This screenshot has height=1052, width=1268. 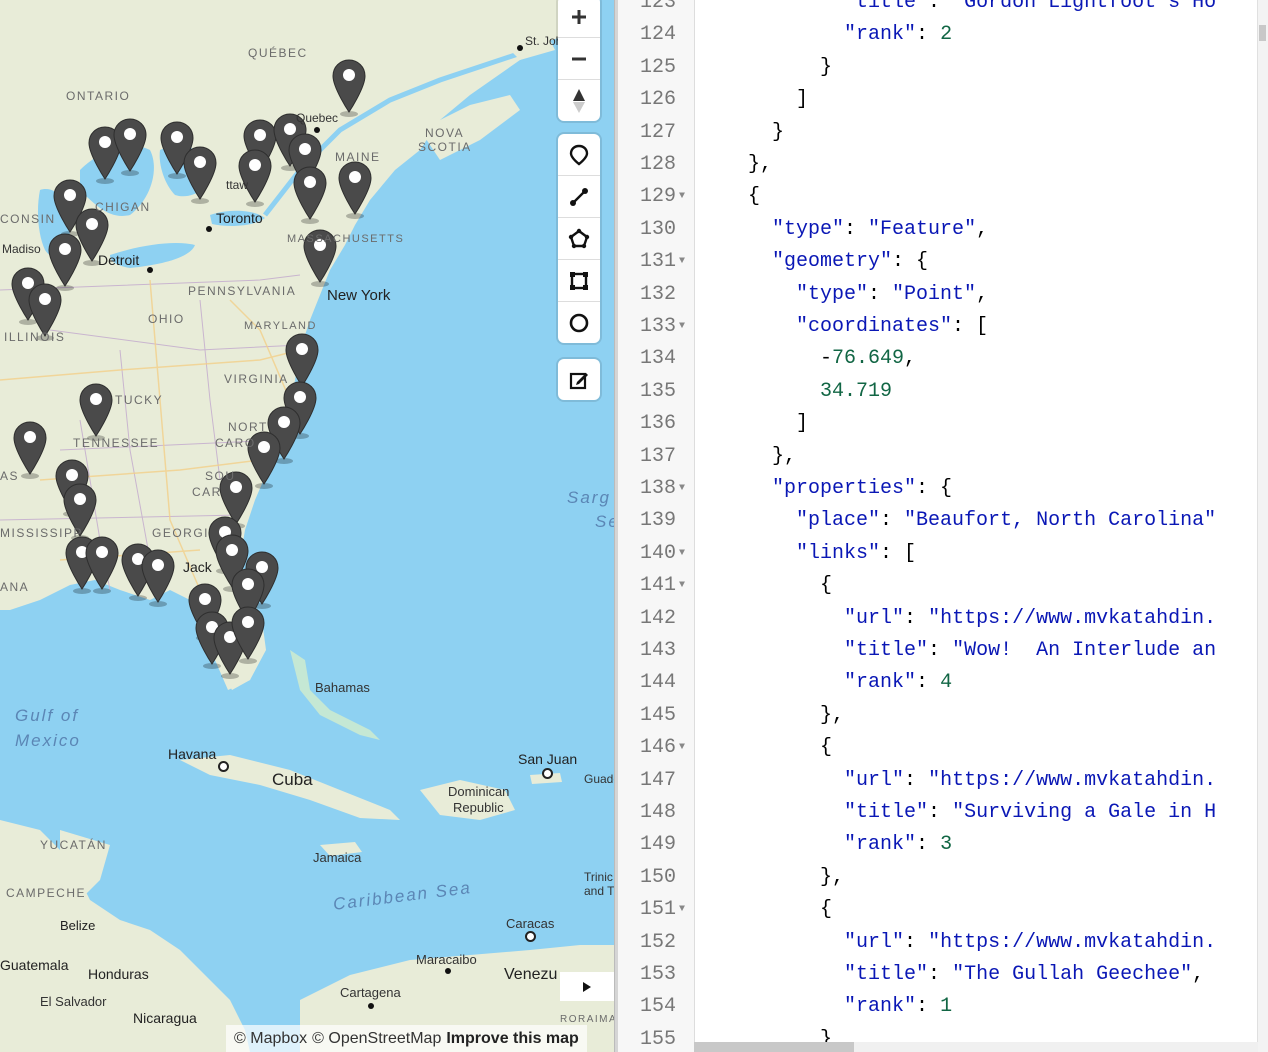 What do you see at coordinates (657, 229) in the screenshot?
I see `line-number: 130` at bounding box center [657, 229].